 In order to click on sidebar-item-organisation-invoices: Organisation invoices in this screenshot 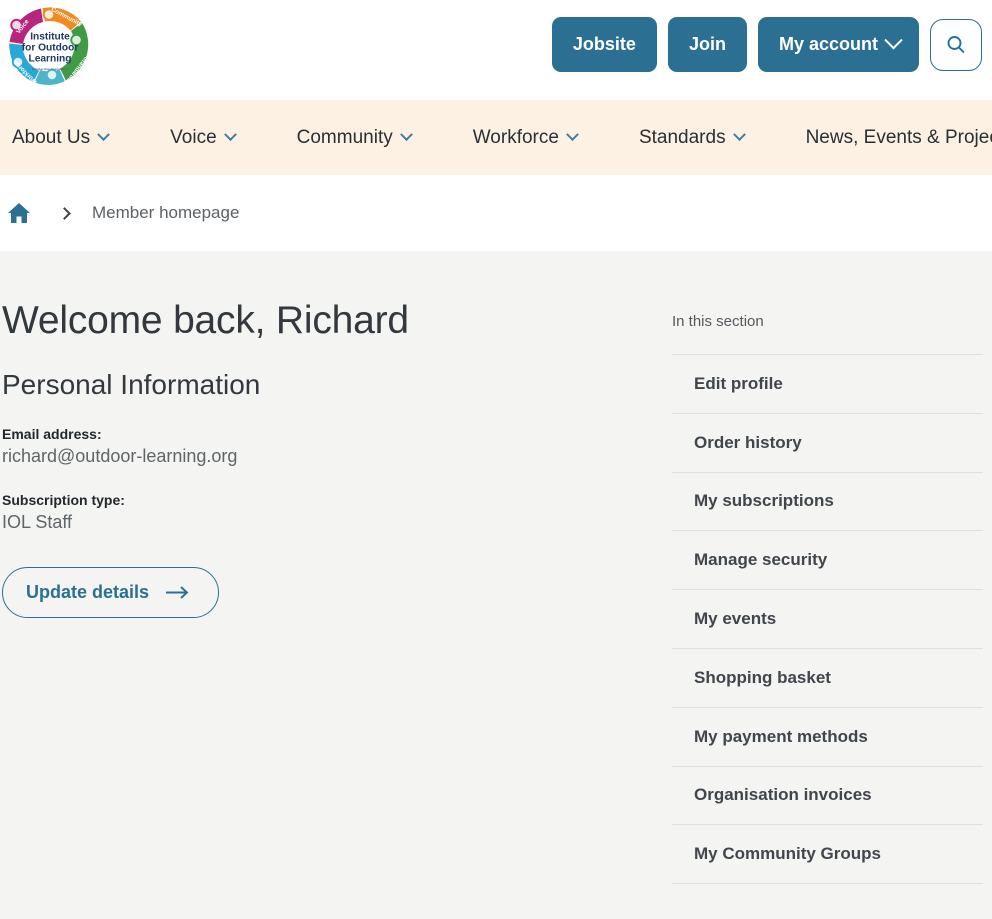, I will do `click(827, 796)`.